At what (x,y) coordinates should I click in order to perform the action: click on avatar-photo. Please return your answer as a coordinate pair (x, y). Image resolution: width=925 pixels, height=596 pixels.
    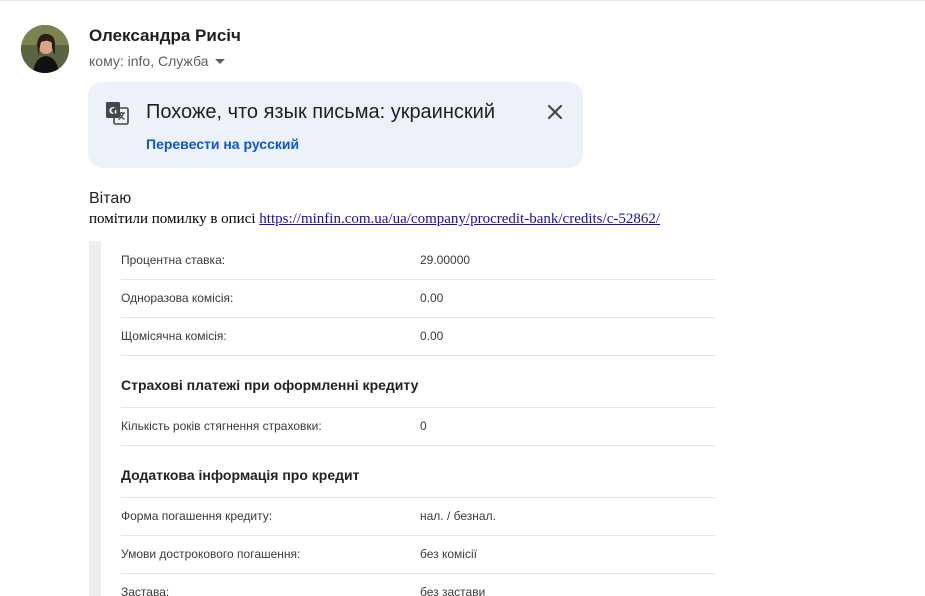
    Looking at the image, I should click on (45, 49).